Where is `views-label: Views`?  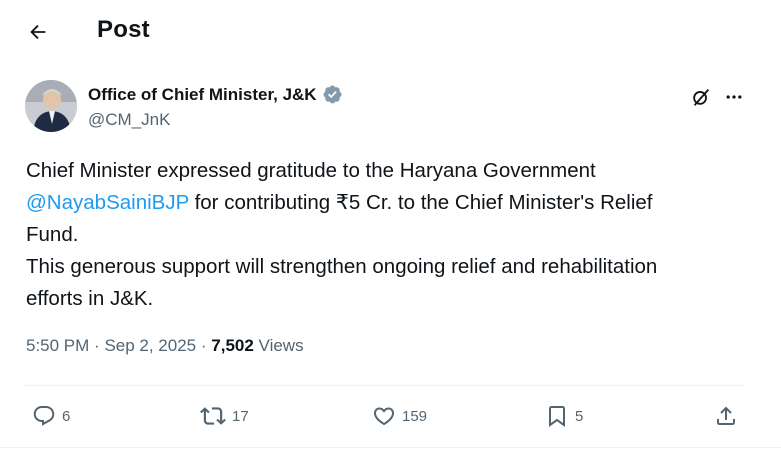 views-label: Views is located at coordinates (281, 345).